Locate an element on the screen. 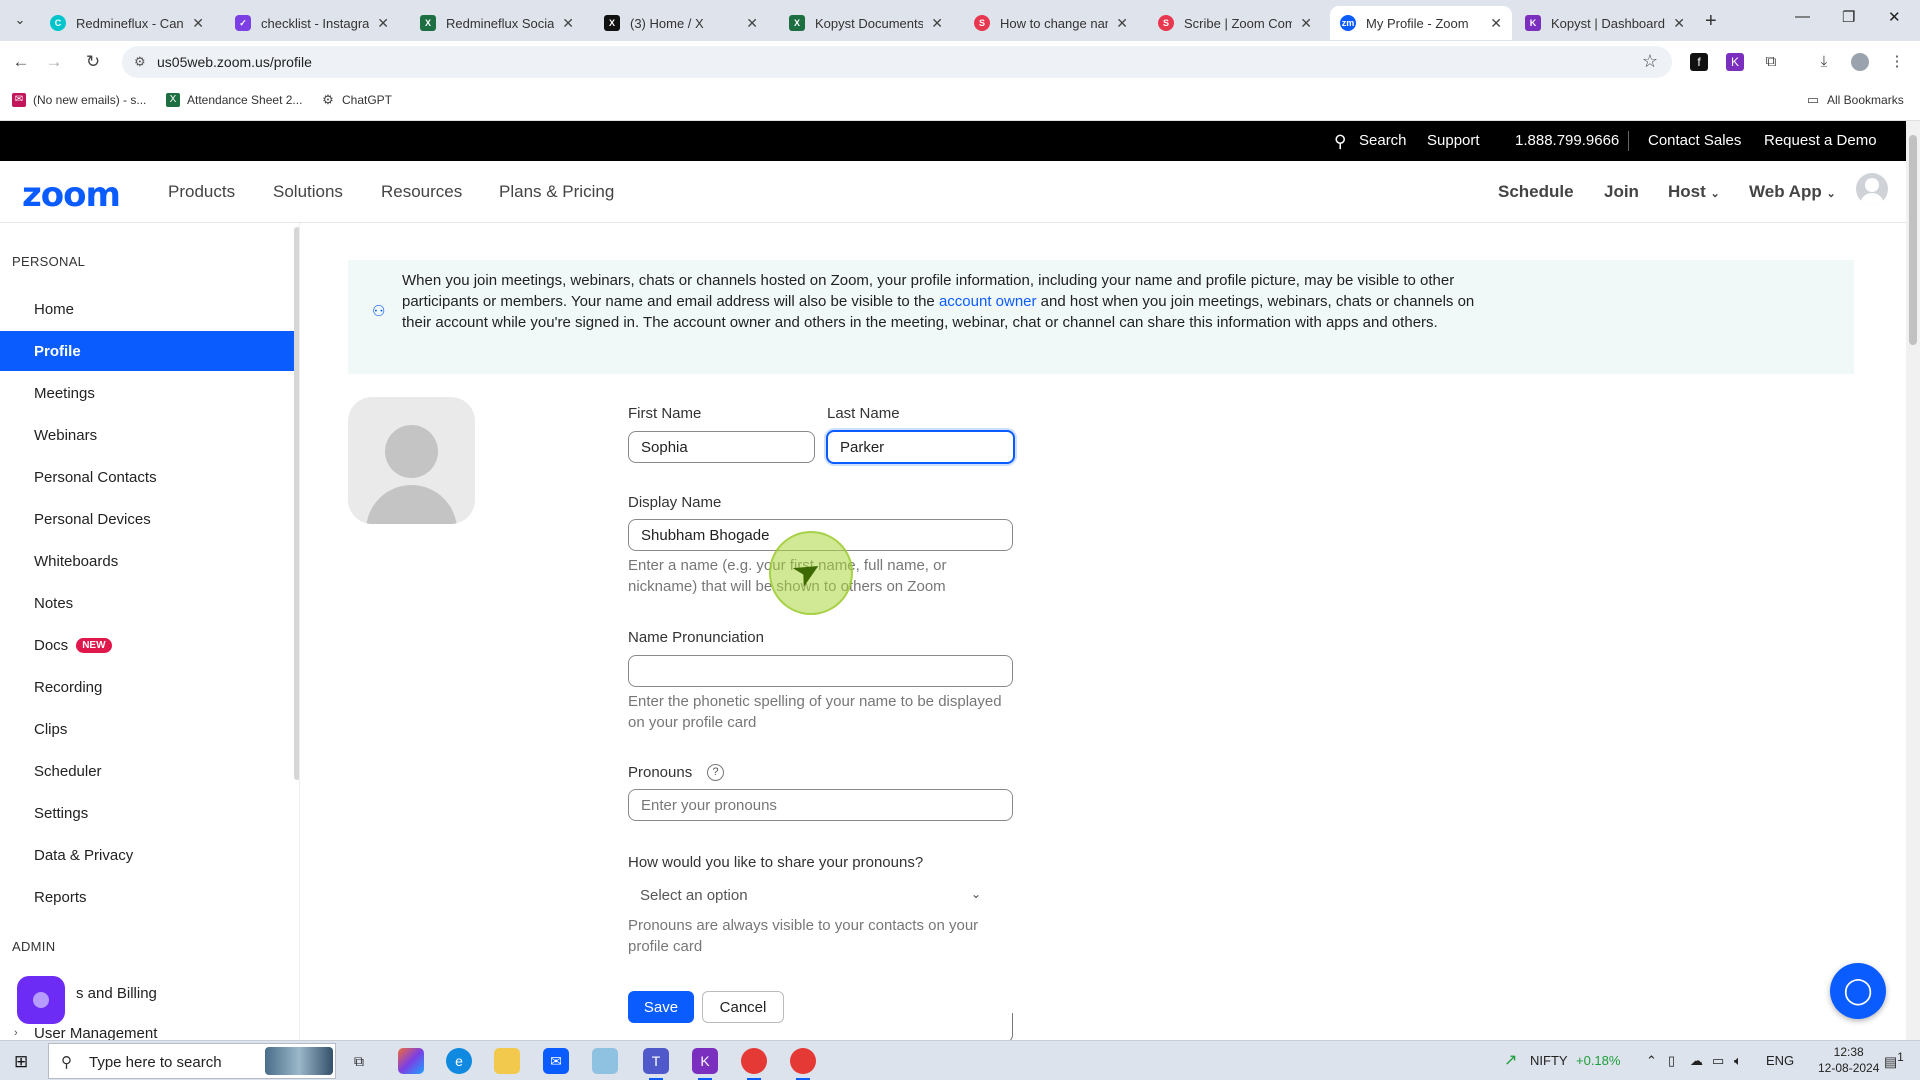 This screenshot has height=1080, width=1920. url-text: us05web.zoom.us/profile is located at coordinates (234, 62).